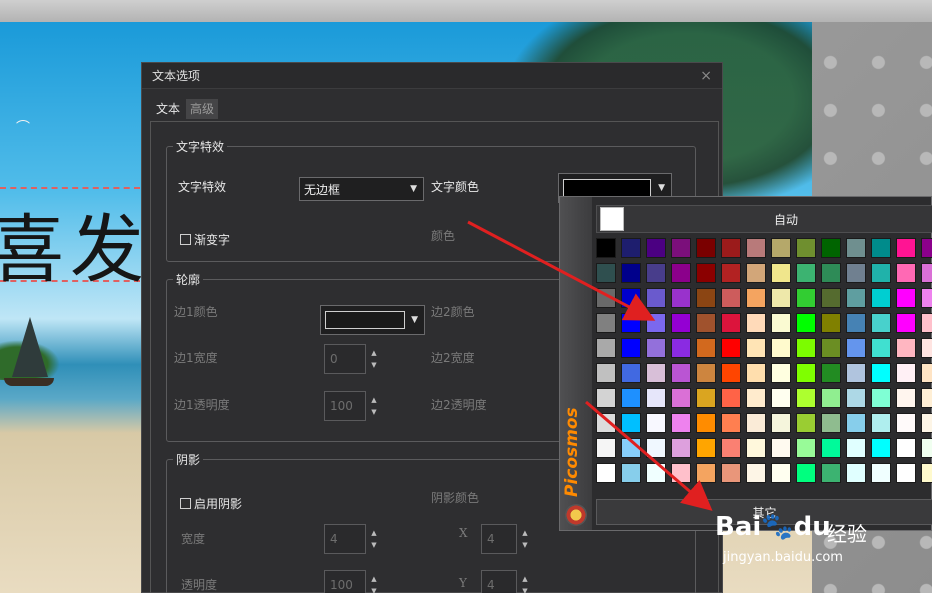 The width and height of the screenshot is (932, 593). Describe the element at coordinates (205, 239) in the screenshot. I see `gradient-checkbox: 渐变字` at that location.